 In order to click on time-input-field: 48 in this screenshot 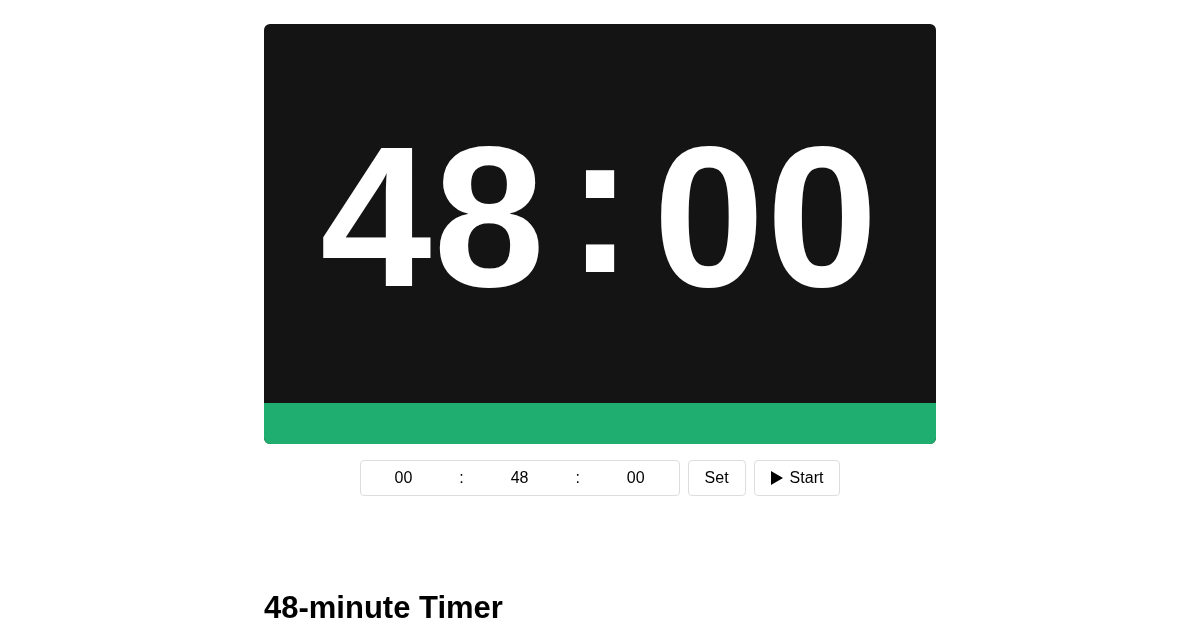, I will do `click(519, 478)`.